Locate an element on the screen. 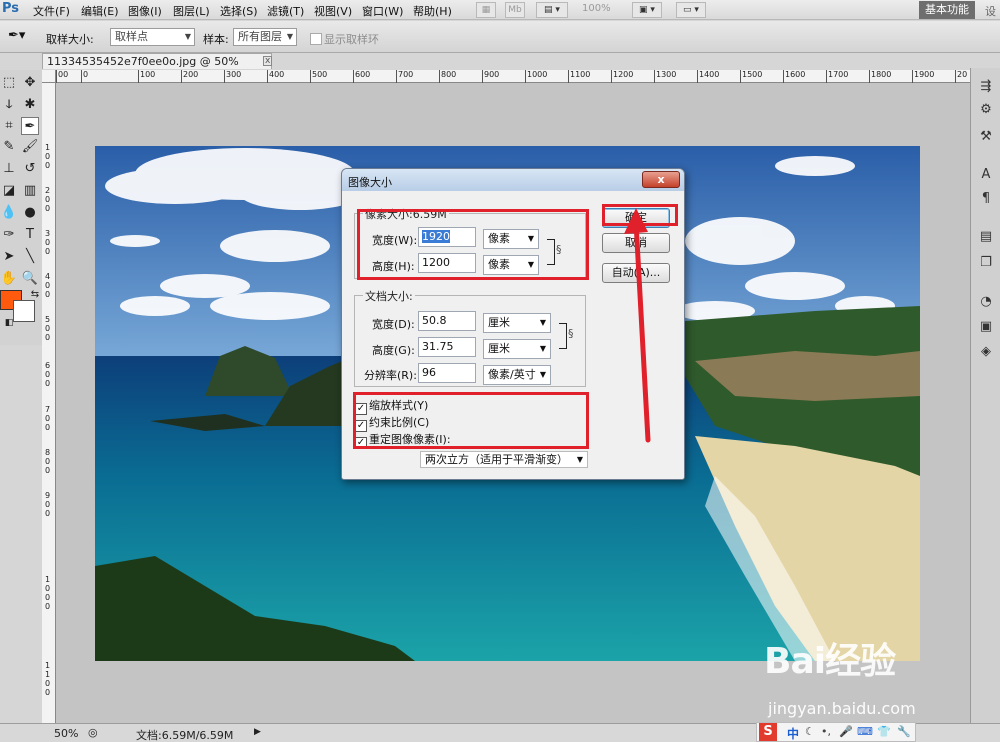  resolution-label: 分辨率(R): is located at coordinates (390, 375).